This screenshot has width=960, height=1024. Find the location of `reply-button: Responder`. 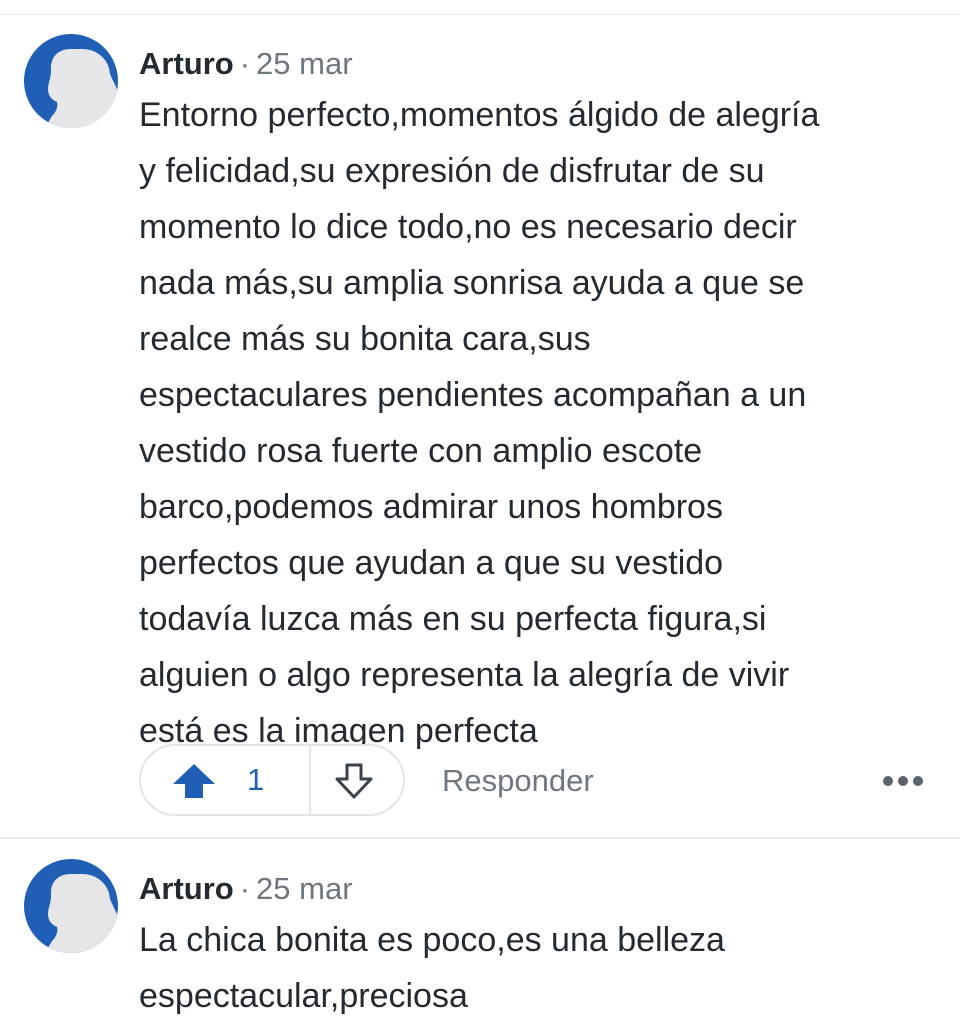

reply-button: Responder is located at coordinates (518, 781).